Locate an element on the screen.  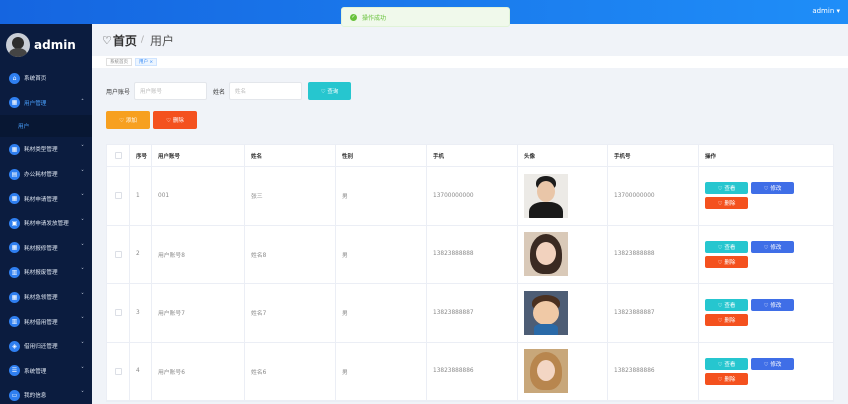
name-label: 姓名 is located at coordinates (219, 92).